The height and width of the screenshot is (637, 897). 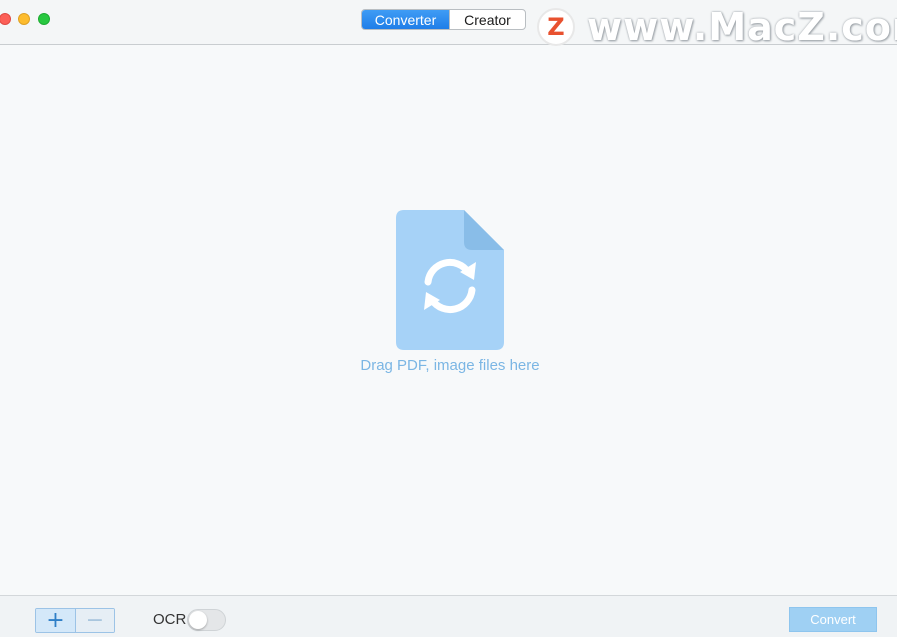 I want to click on ocr-toggle-knob, so click(x=198, y=620).